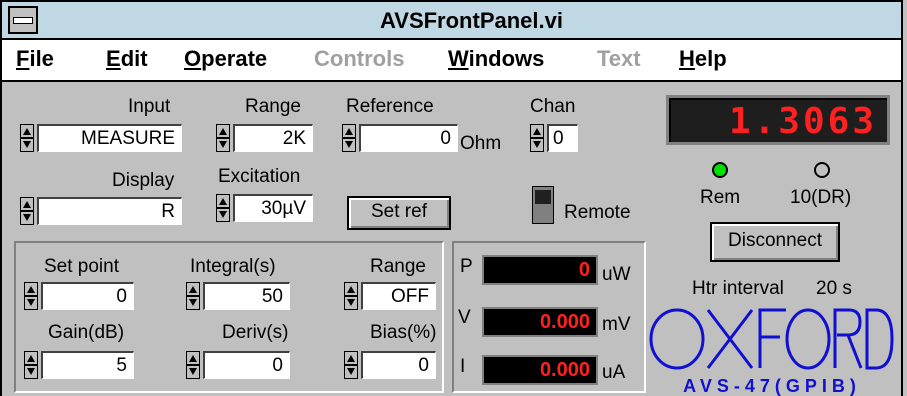 This screenshot has height=396, width=907. I want to click on chan-control: 0, so click(554, 138).